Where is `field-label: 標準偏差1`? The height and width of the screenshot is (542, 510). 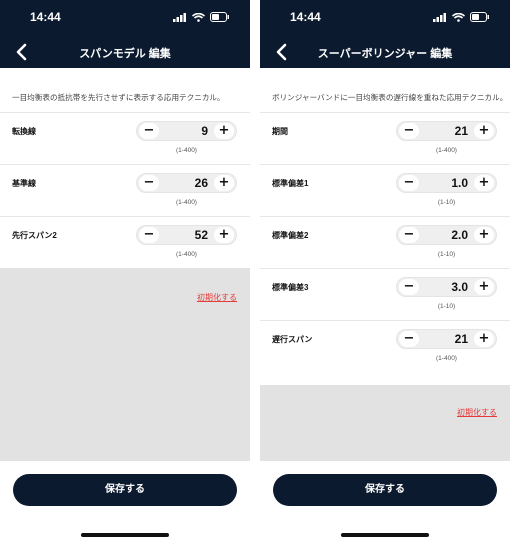 field-label: 標準偏差1 is located at coordinates (290, 183).